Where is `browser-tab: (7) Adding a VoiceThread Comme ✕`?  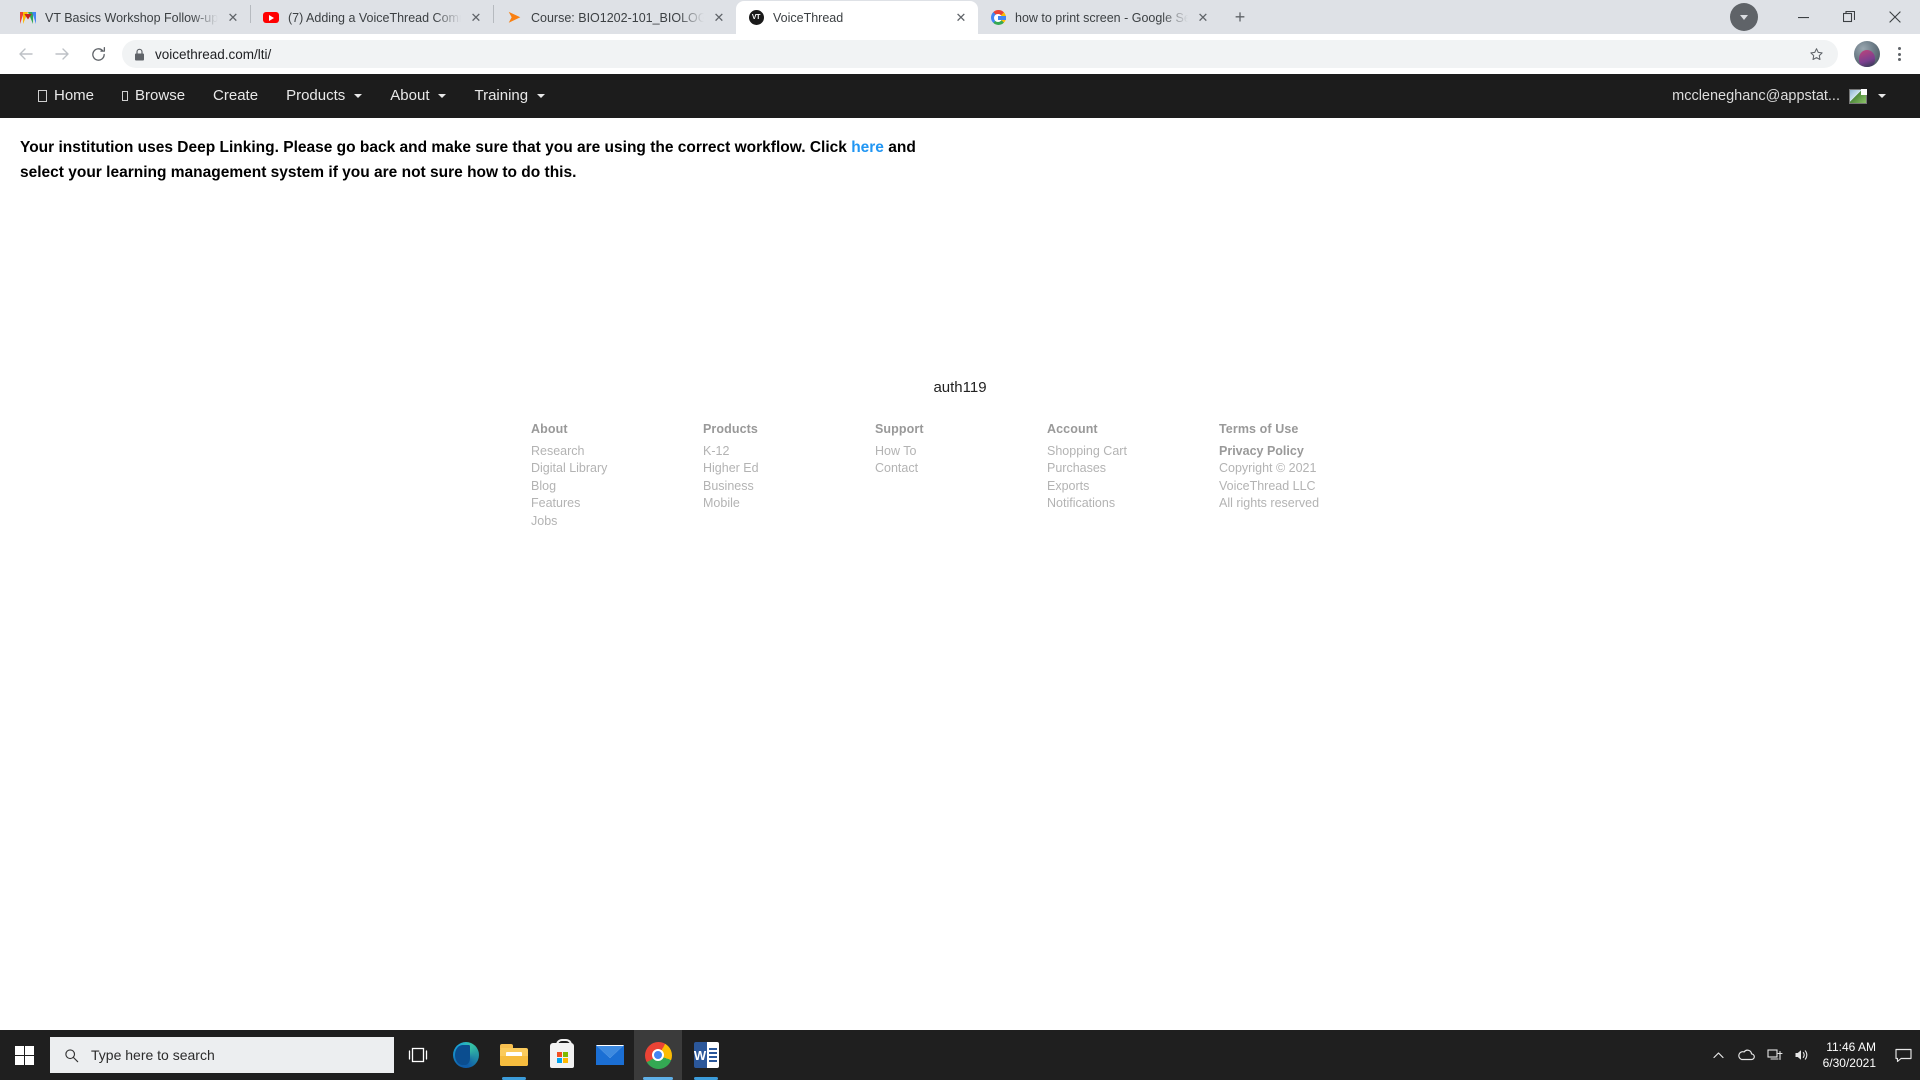 browser-tab: (7) Adding a VoiceThread Comme ✕ is located at coordinates (372, 17).